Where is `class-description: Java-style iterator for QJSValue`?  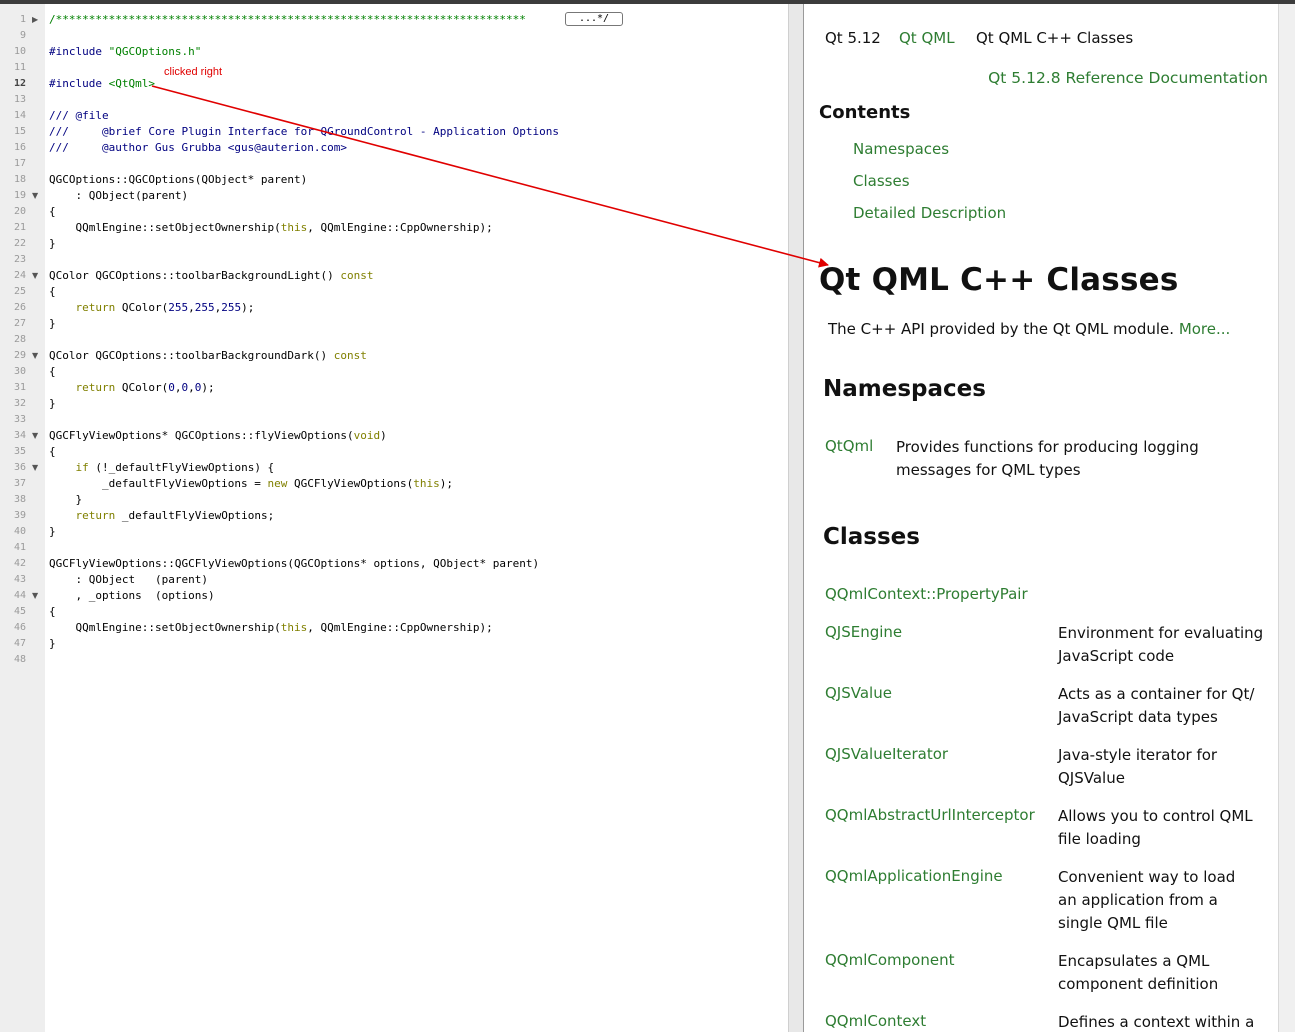
class-description: Java-style iterator for QJSValue is located at coordinates (1138, 766).